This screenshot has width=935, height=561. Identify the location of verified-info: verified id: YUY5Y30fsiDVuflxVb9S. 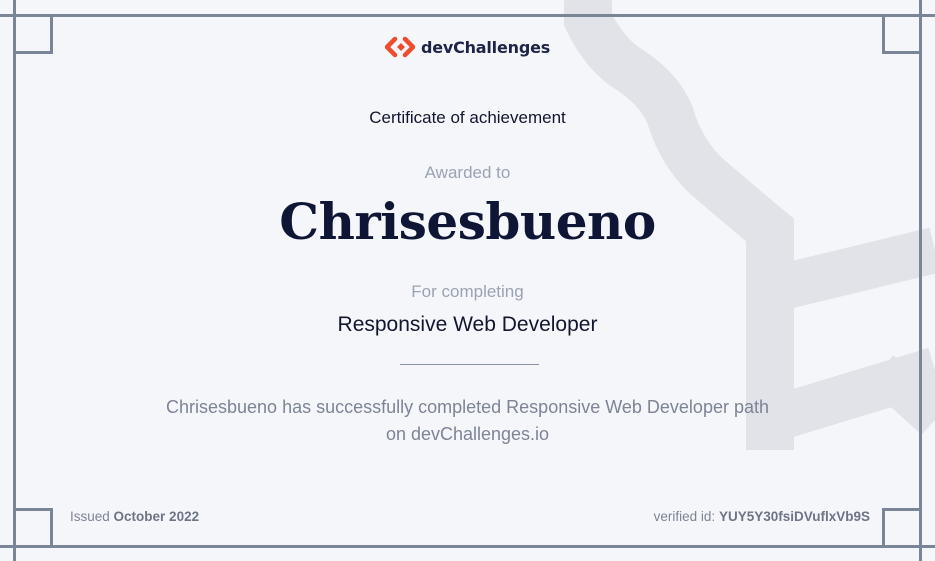
(762, 516).